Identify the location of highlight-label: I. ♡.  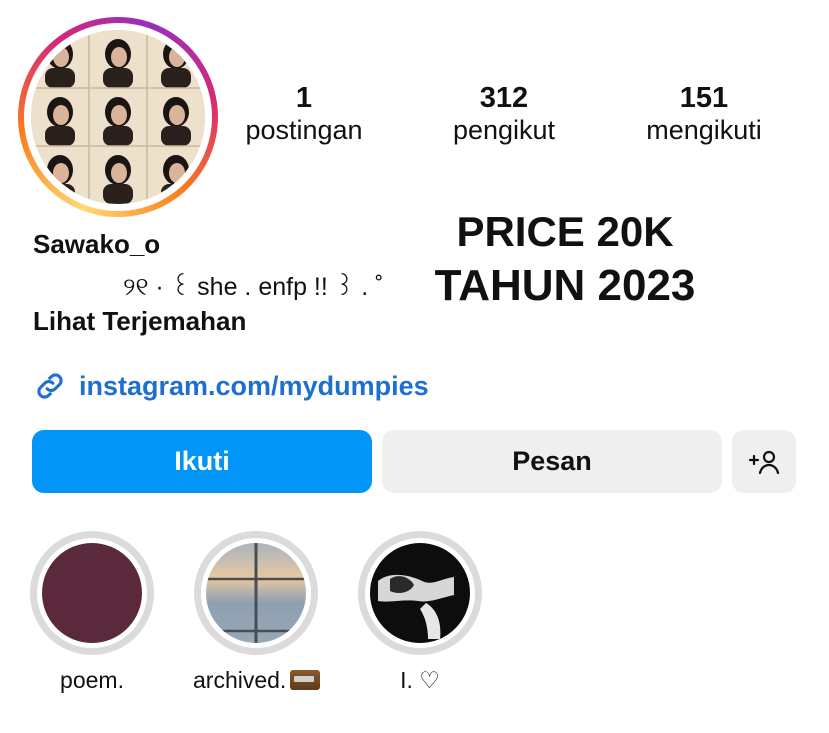
(420, 680).